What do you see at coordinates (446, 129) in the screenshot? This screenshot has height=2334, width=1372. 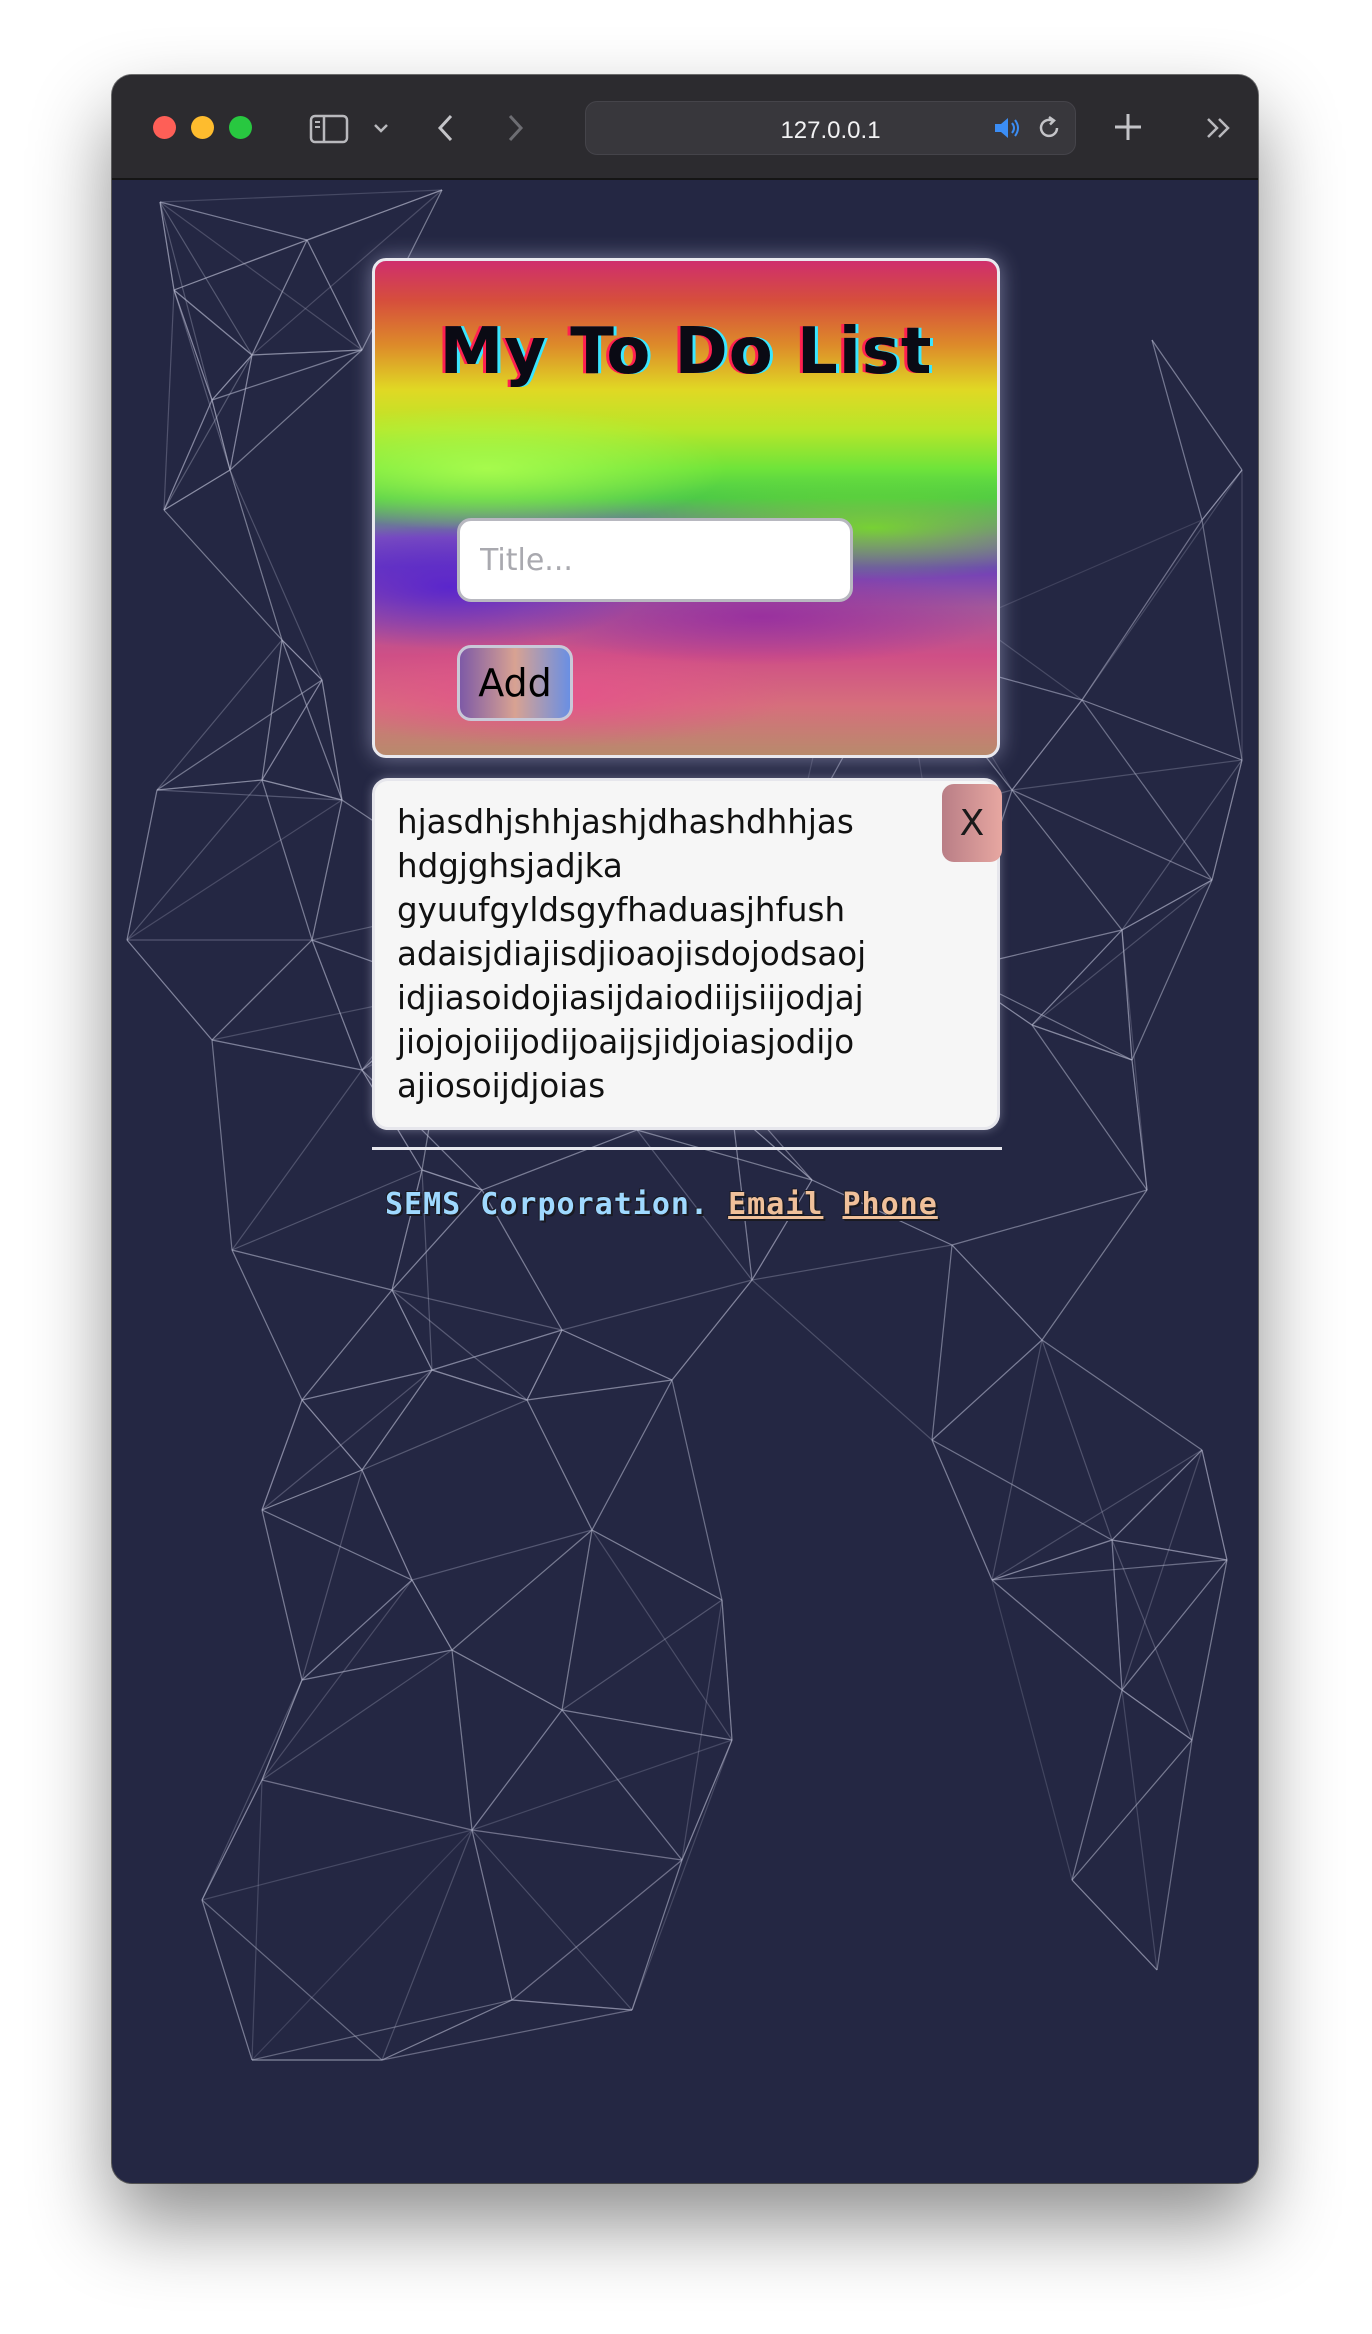 I see `back-icon` at bounding box center [446, 129].